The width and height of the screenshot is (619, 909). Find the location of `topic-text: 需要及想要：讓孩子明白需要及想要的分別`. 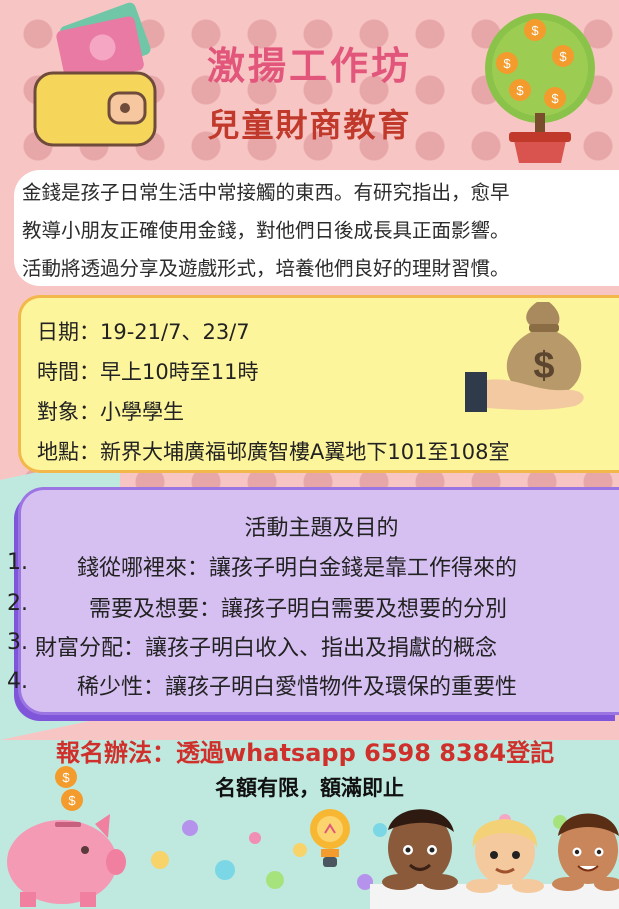

topic-text: 需要及想要：讓孩子明白需要及想要的分別 is located at coordinates (298, 609).